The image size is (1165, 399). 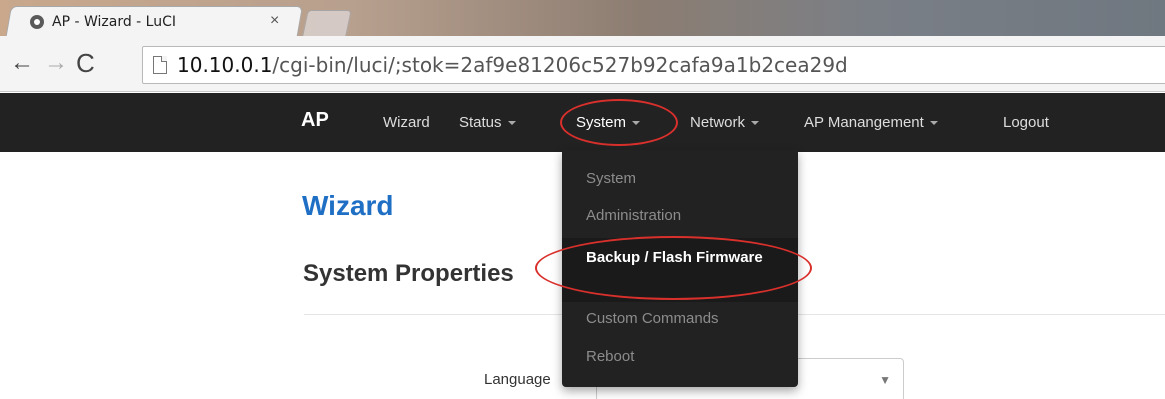 What do you see at coordinates (408, 273) in the screenshot?
I see `section-title: System Properties` at bounding box center [408, 273].